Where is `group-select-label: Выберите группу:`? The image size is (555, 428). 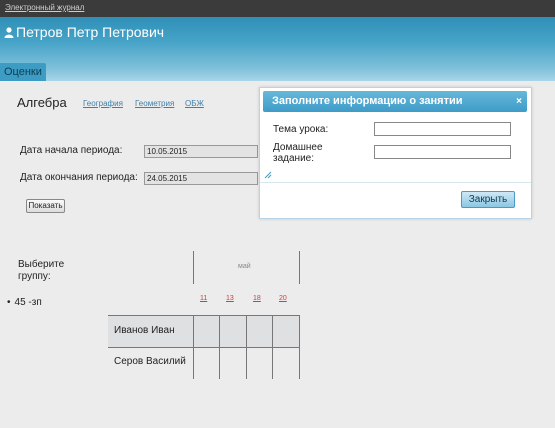 group-select-label: Выберите группу: is located at coordinates (41, 270).